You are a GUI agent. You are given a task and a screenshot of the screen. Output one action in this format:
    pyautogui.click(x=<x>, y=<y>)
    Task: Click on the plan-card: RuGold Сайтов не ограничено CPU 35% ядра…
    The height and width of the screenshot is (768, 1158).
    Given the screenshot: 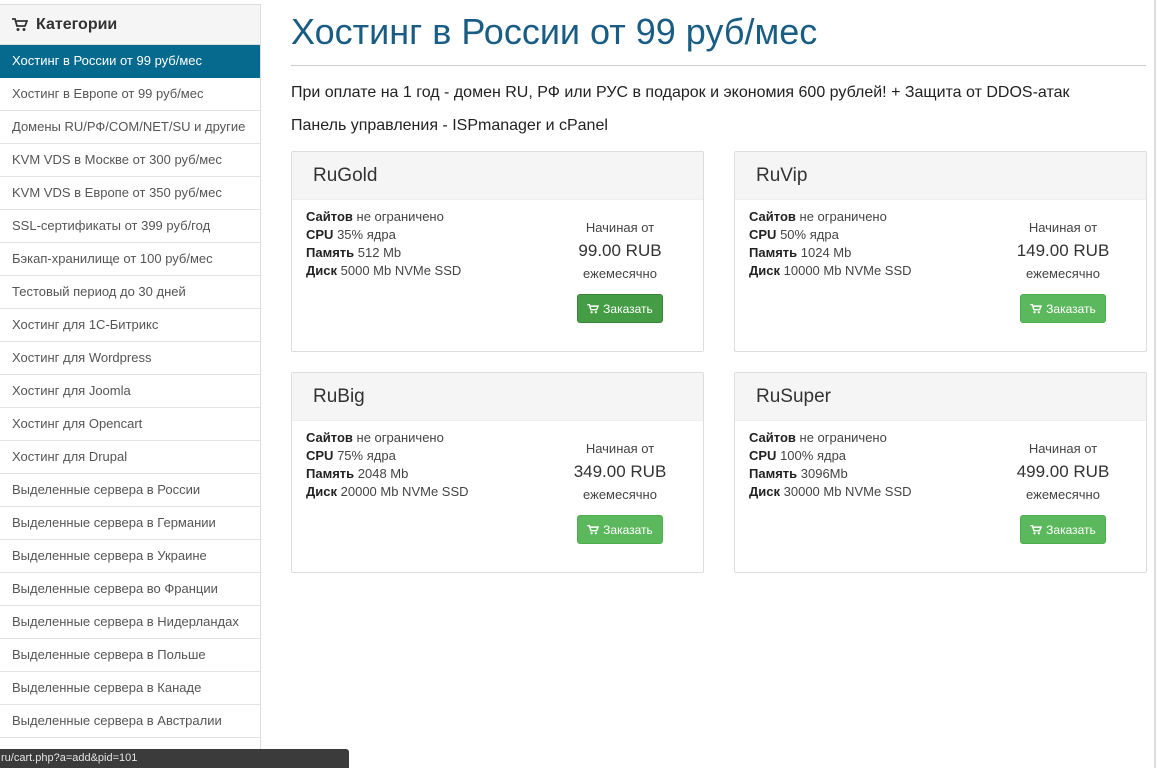 What is the action you would take?
    pyautogui.click(x=497, y=251)
    